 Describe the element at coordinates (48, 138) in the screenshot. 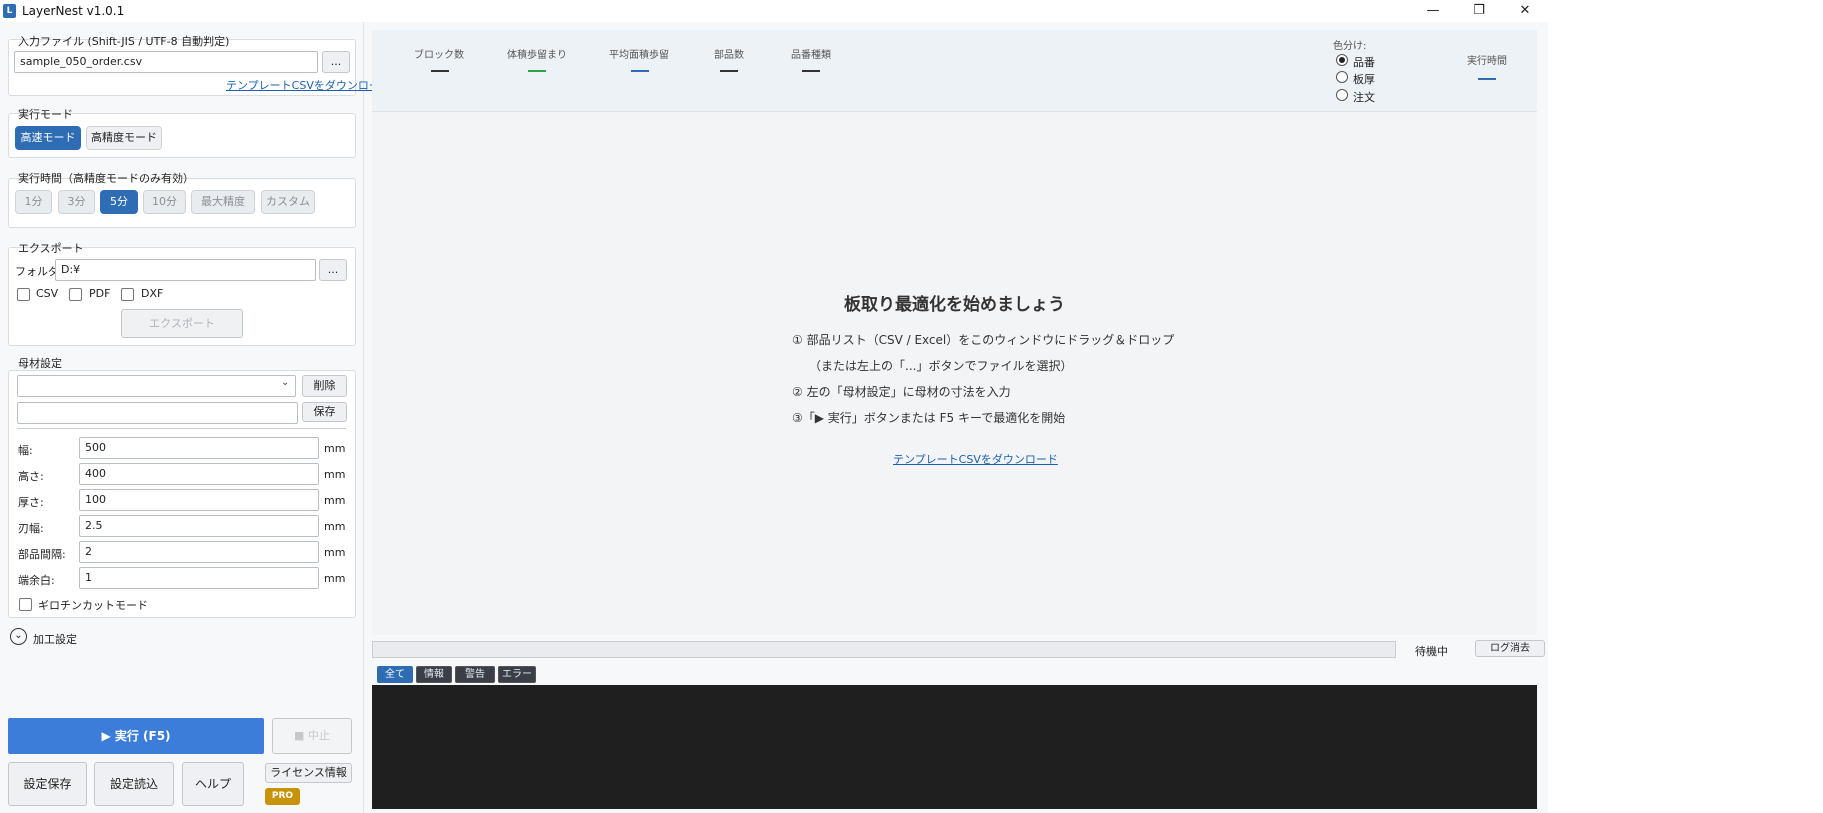

I see `fast-mode-button: 高速モード` at that location.